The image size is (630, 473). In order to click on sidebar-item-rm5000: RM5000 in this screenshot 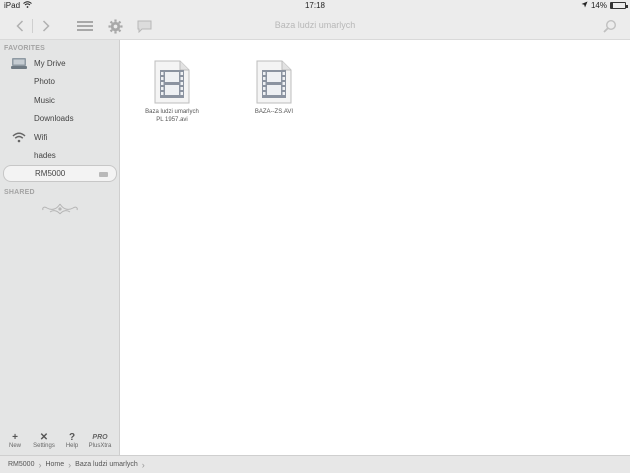, I will do `click(60, 173)`.